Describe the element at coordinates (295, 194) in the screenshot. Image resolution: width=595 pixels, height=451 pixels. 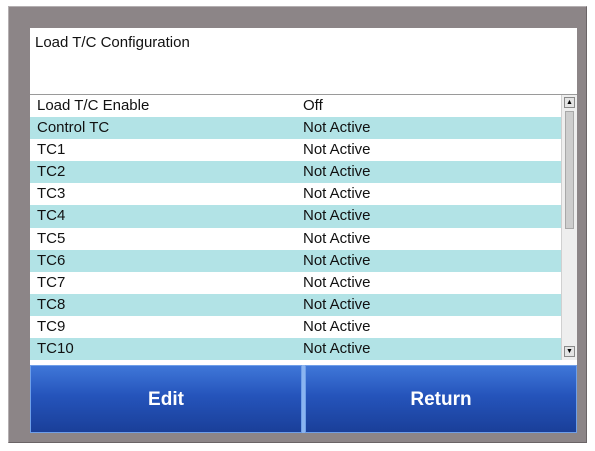
I see `list-row: TC3 Not Active` at that location.